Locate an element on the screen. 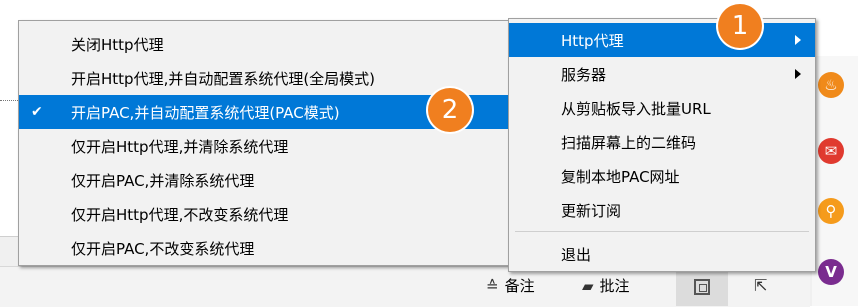 This screenshot has width=858, height=307. menu-item-label: 扫描屏幕上的二维码 is located at coordinates (629, 142).